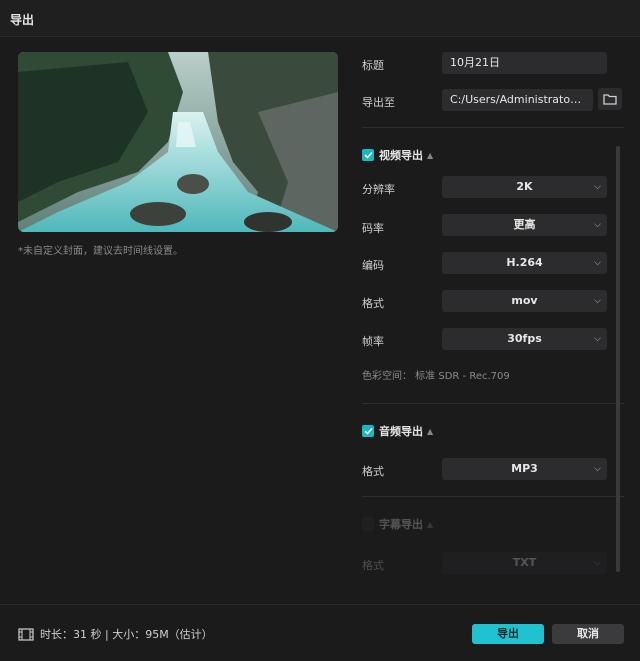 The image size is (640, 661). I want to click on cancel-button: 取消, so click(588, 634).